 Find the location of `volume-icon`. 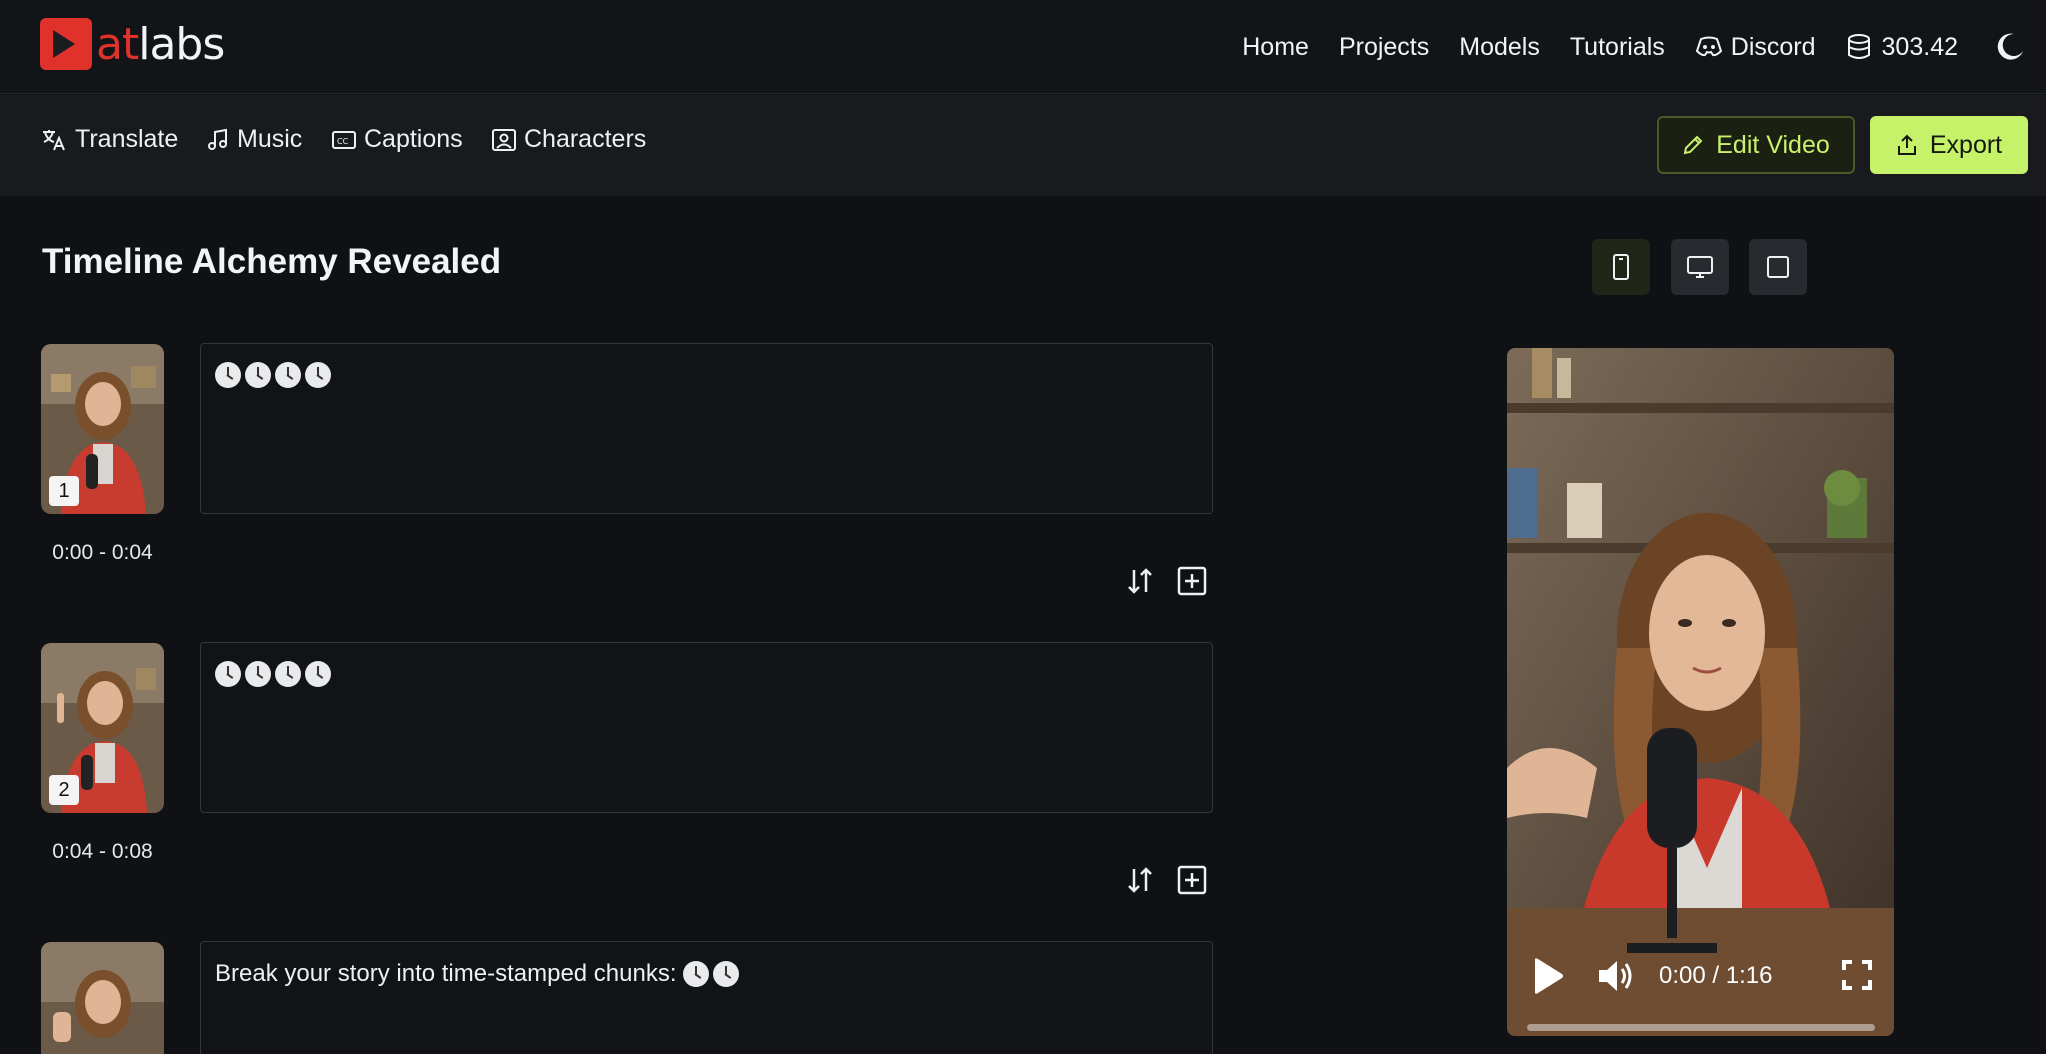

volume-icon is located at coordinates (1616, 976).